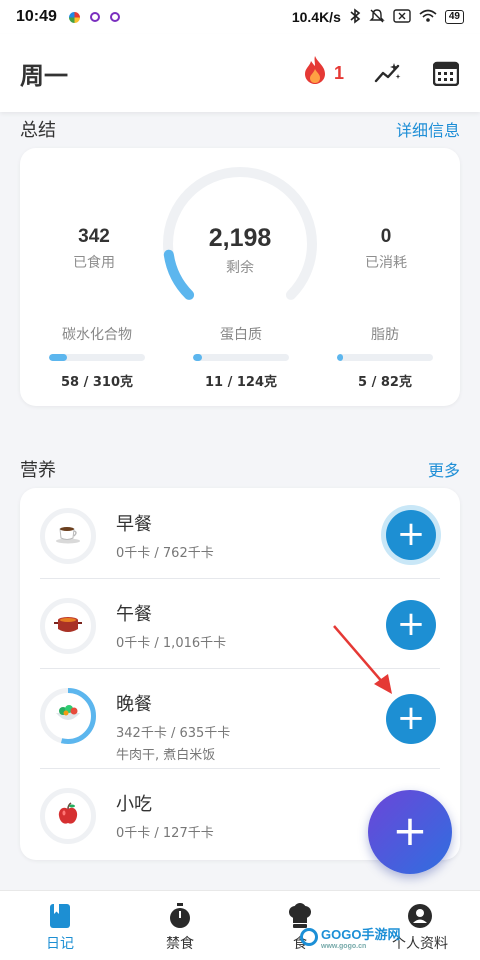 This screenshot has height=960, width=480. What do you see at coordinates (94, 236) in the screenshot?
I see `eaten-value: 342` at bounding box center [94, 236].